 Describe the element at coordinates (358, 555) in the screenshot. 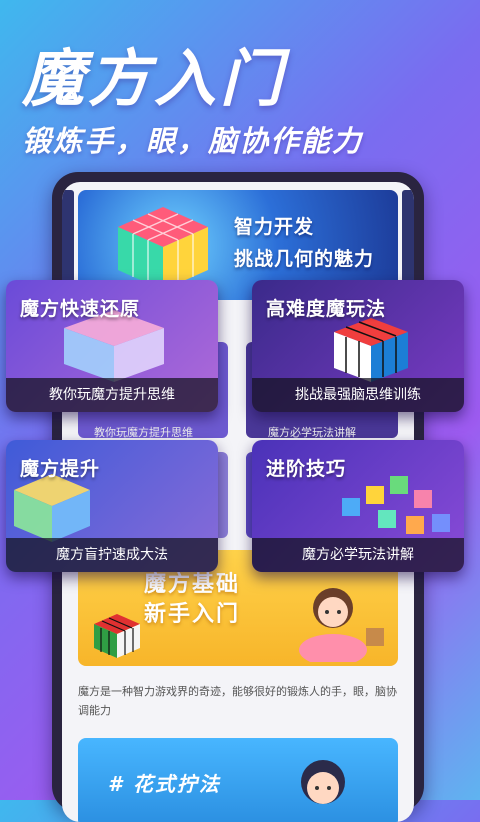

I see `card-advanced-caption: 魔方必学玩法讲解` at that location.